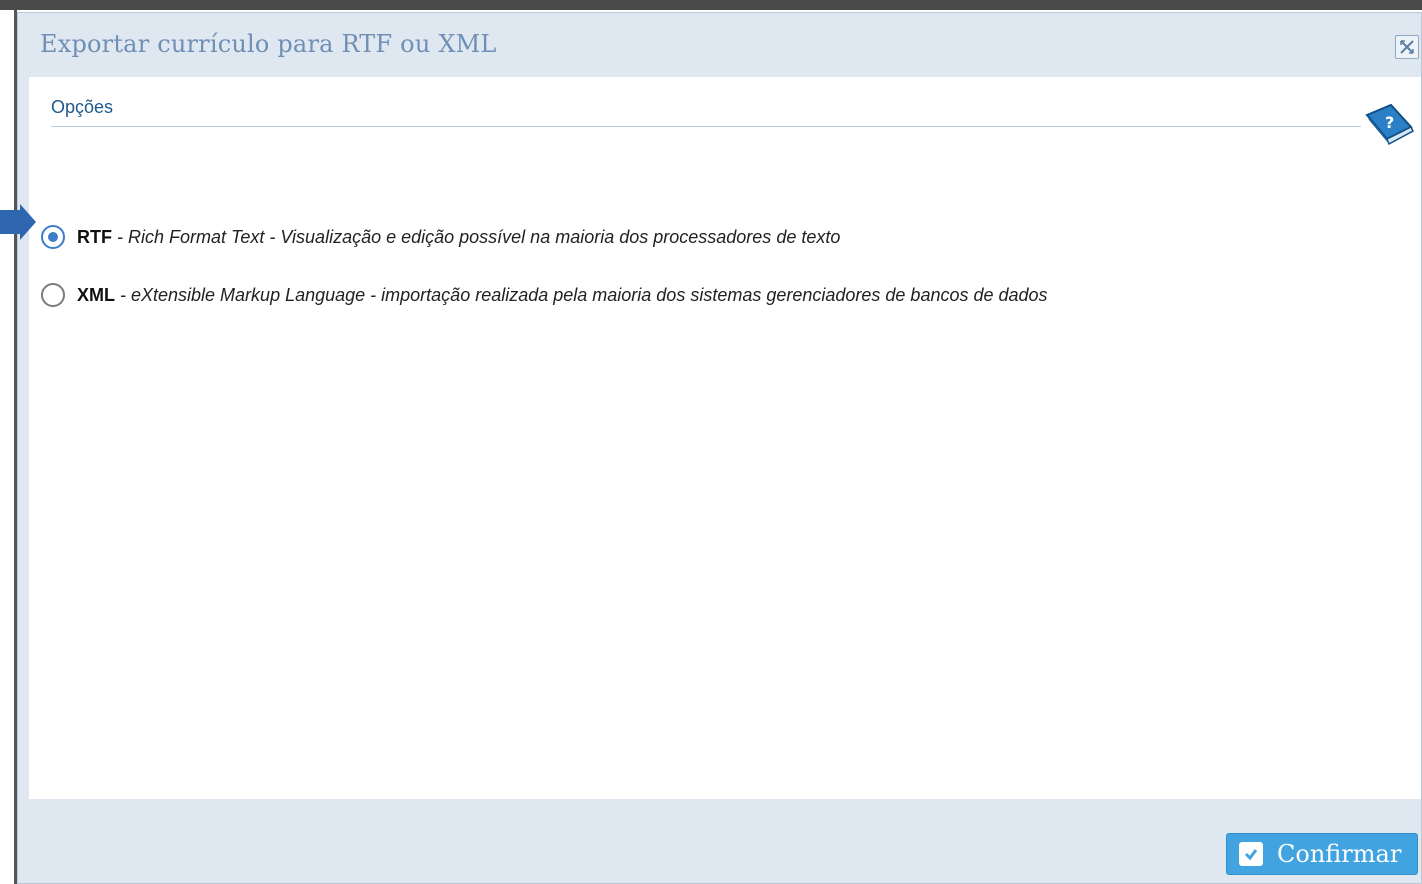  What do you see at coordinates (96, 294) in the screenshot?
I see `option-xml-code: XML` at bounding box center [96, 294].